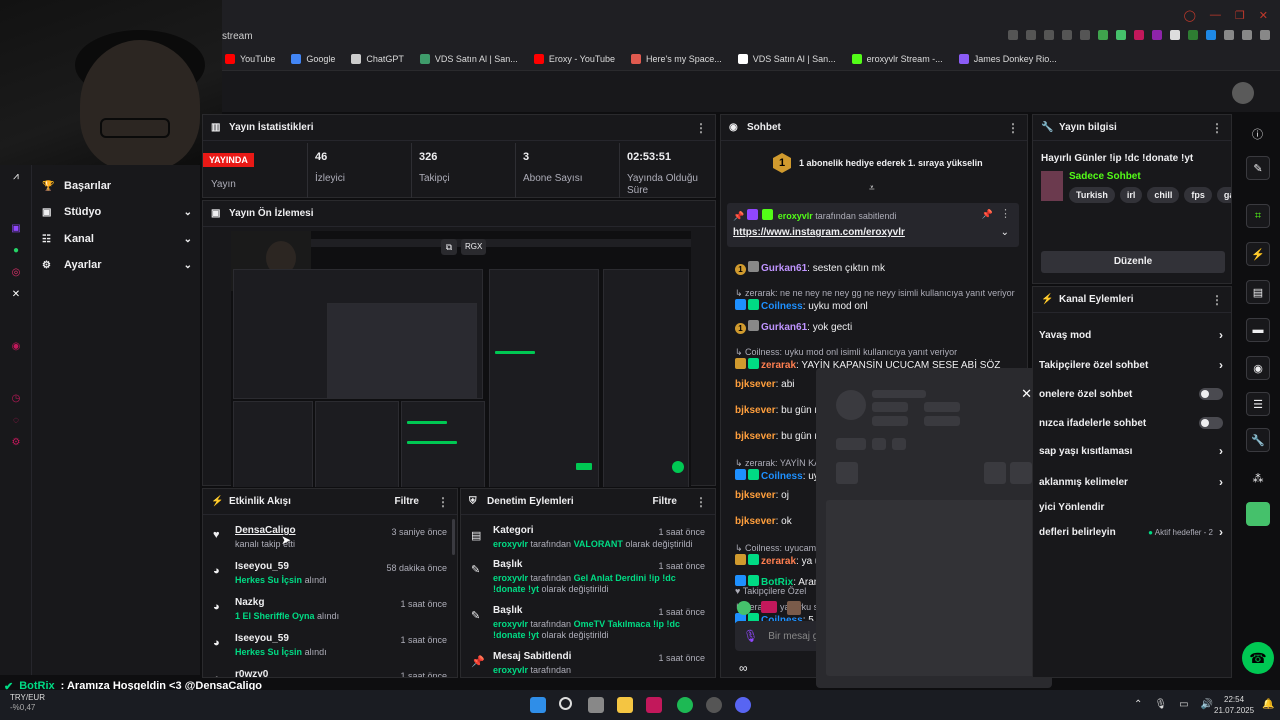 Image resolution: width=1280 pixels, height=720 pixels. I want to click on user-avatar, so click(1243, 93).